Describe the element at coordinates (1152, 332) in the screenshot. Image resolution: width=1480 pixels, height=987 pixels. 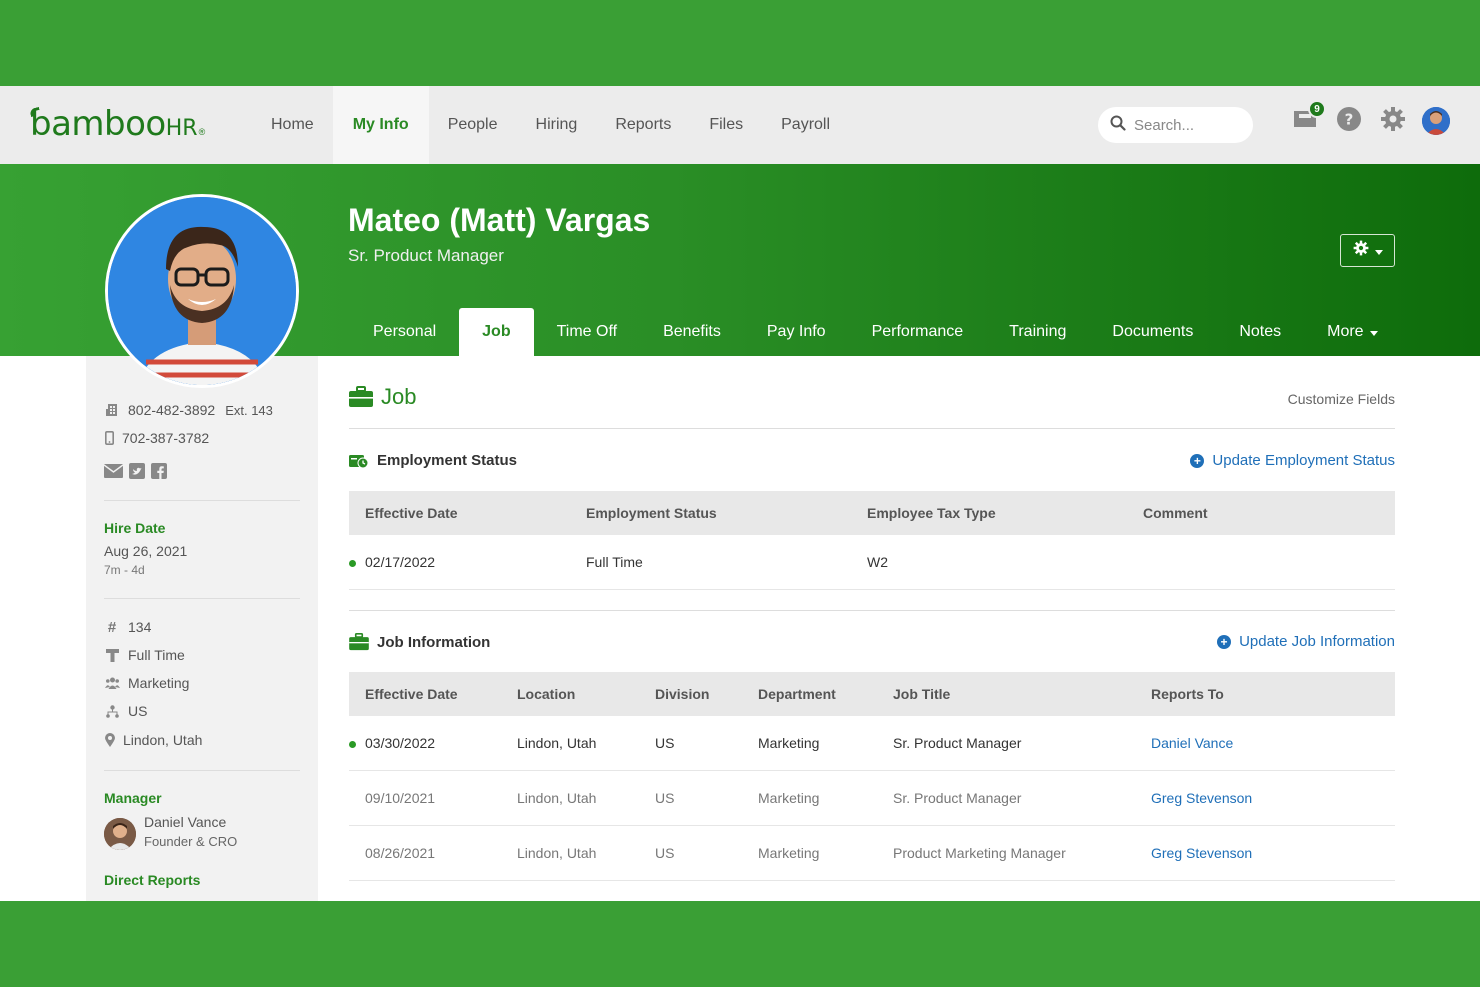
I see `tab-documents: Documents` at that location.